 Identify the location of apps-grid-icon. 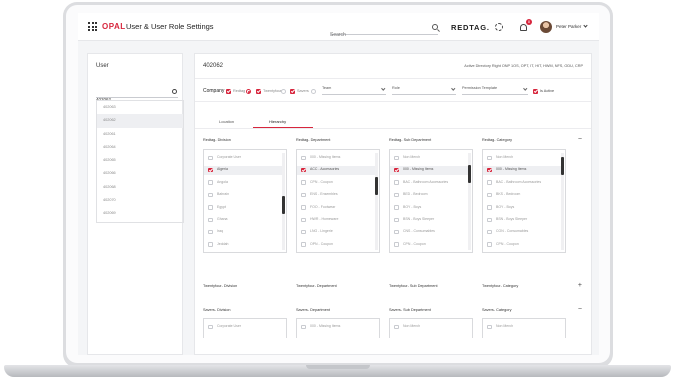
(92, 26).